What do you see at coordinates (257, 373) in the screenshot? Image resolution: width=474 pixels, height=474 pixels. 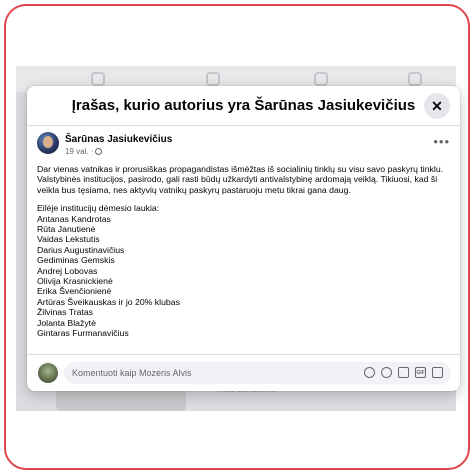 I see `comment-input: Komentuoti kaip Mozeris Alvis GIF` at bounding box center [257, 373].